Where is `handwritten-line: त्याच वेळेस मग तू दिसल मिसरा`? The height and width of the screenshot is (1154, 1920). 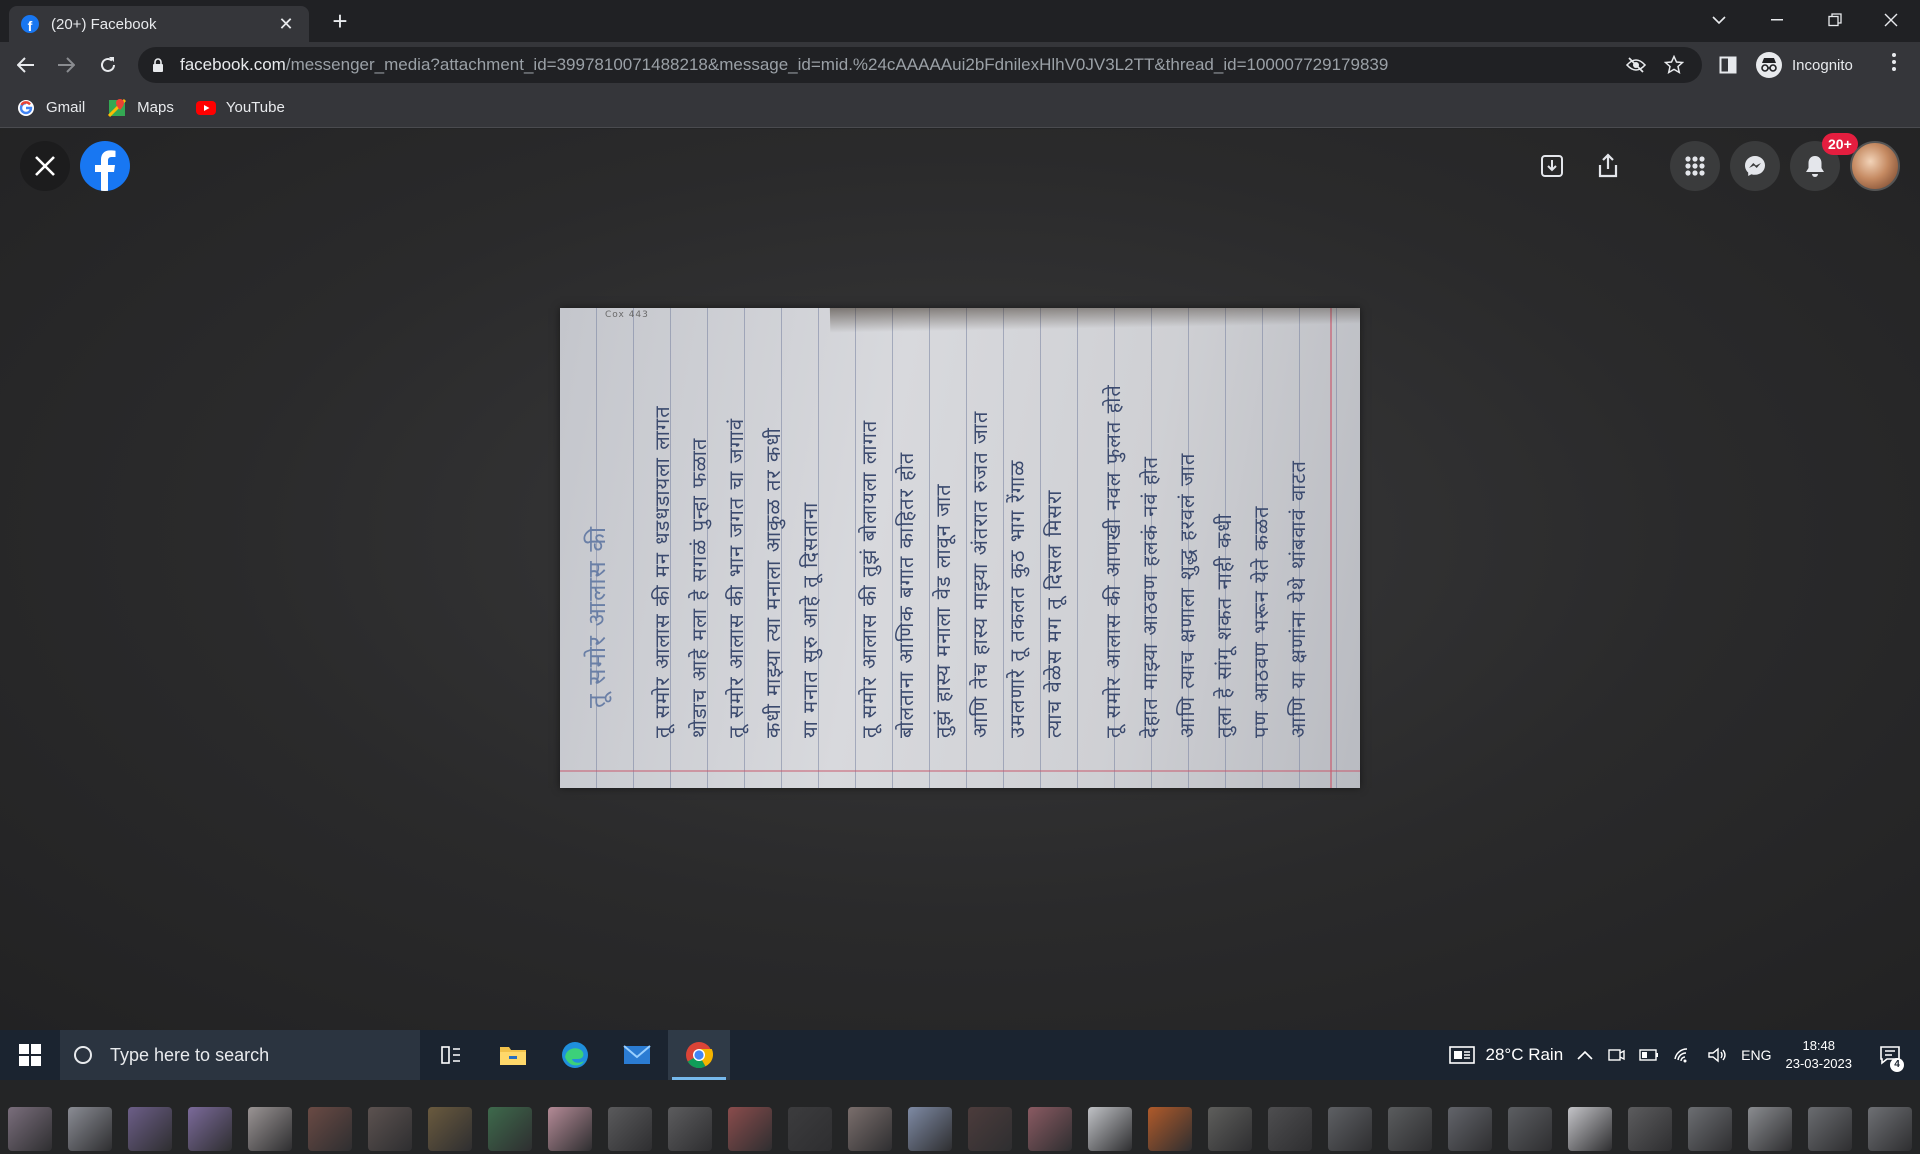 handwritten-line: त्याच वेळेस मग तू दिसल मिसरा is located at coordinates (1054, 613).